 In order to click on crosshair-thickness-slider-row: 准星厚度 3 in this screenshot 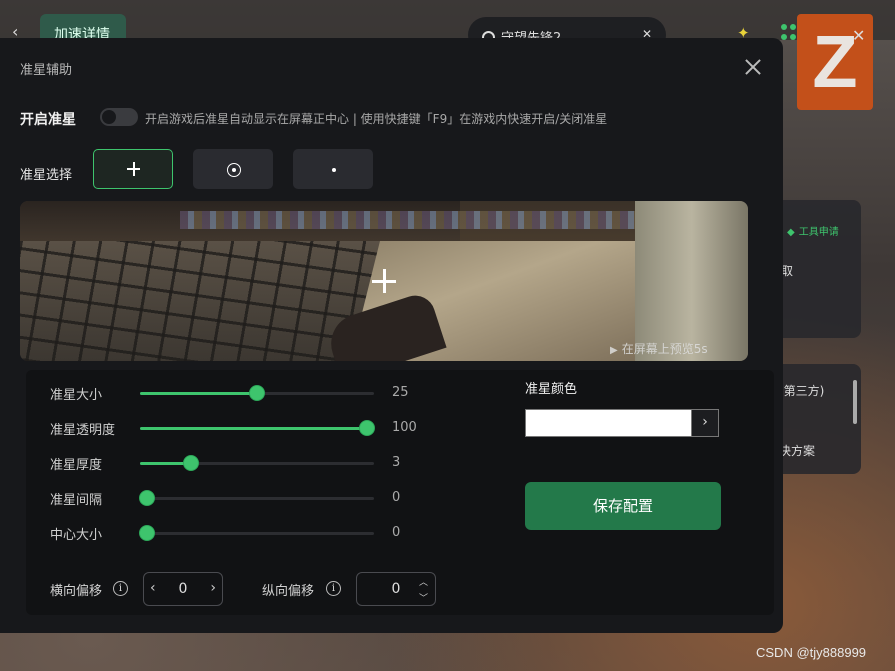, I will do `click(240, 463)`.